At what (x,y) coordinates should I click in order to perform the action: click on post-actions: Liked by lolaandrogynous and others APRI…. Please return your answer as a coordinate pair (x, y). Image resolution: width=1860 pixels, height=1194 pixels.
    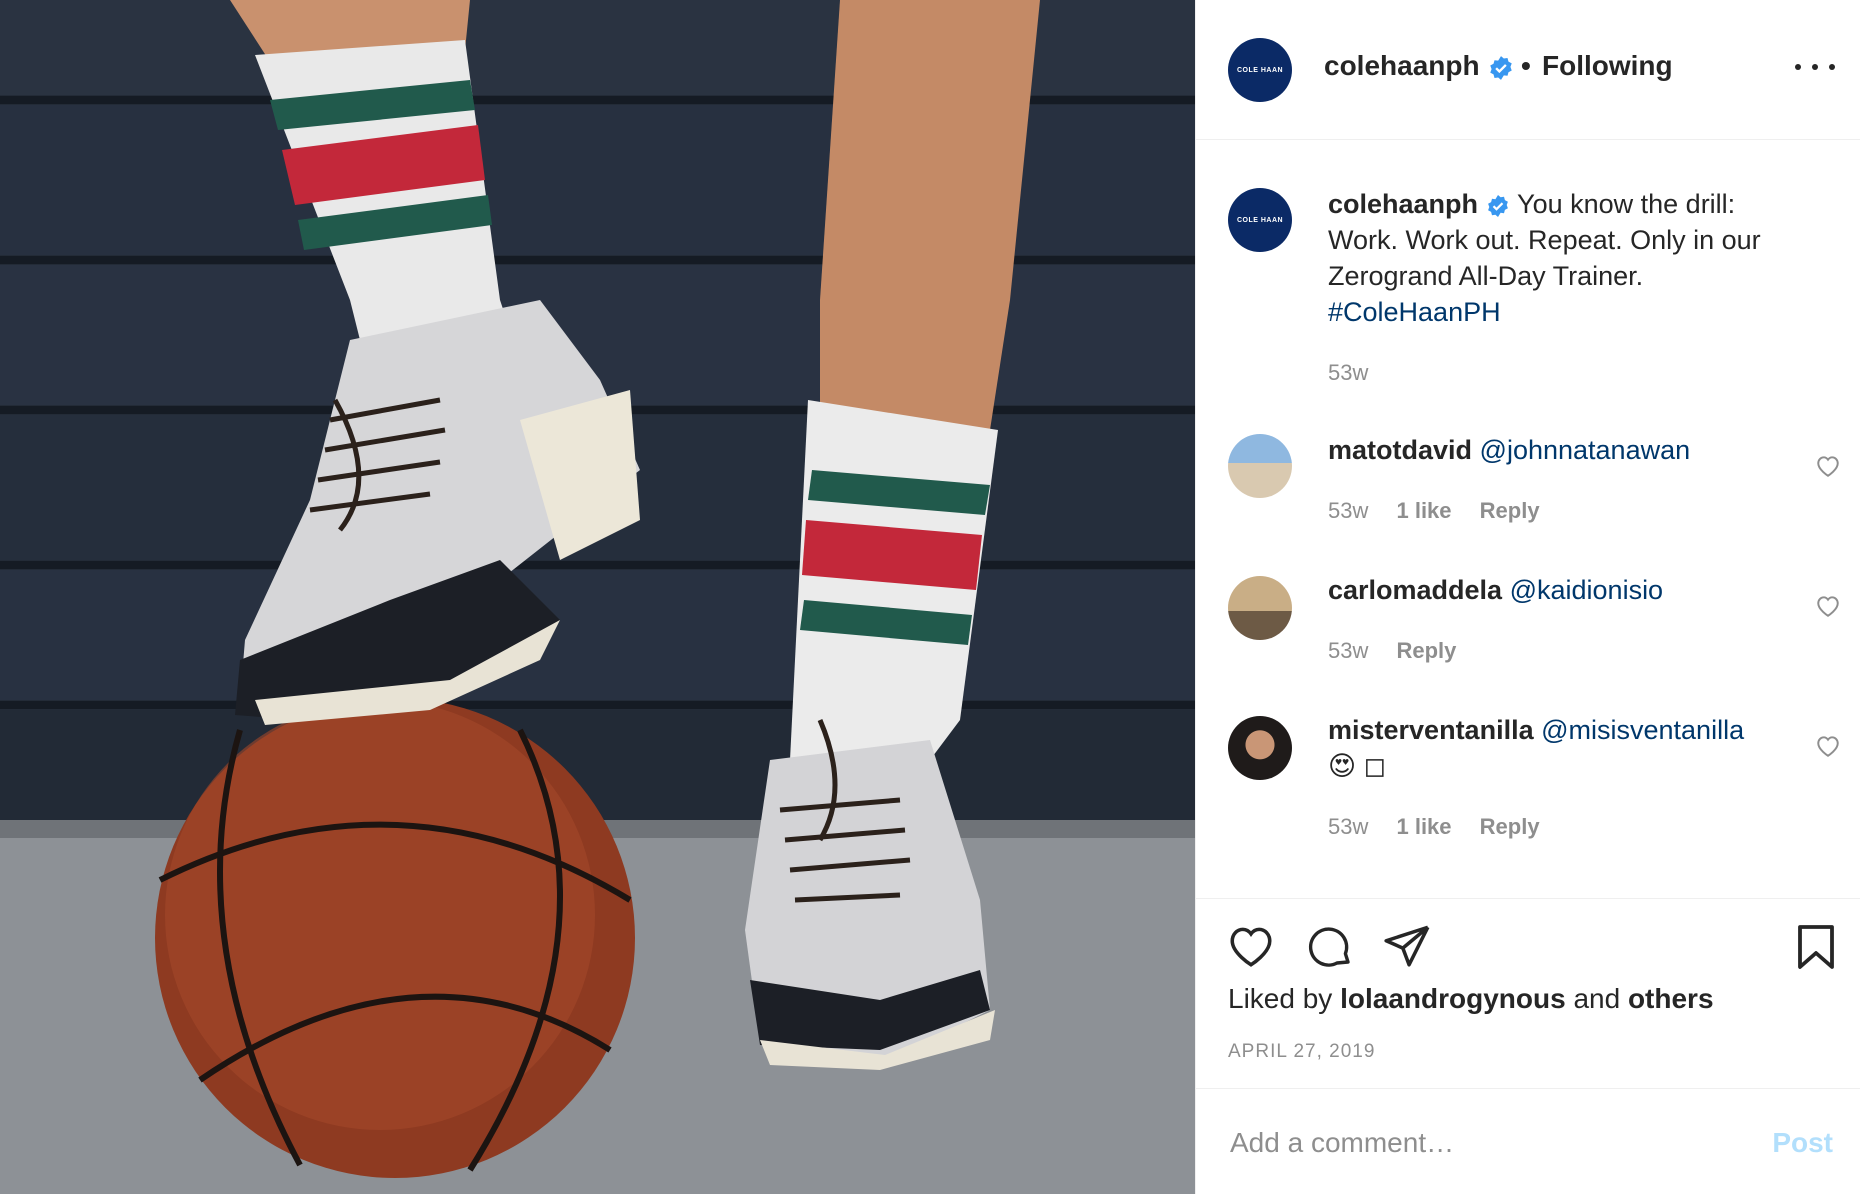
    Looking at the image, I should click on (1528, 993).